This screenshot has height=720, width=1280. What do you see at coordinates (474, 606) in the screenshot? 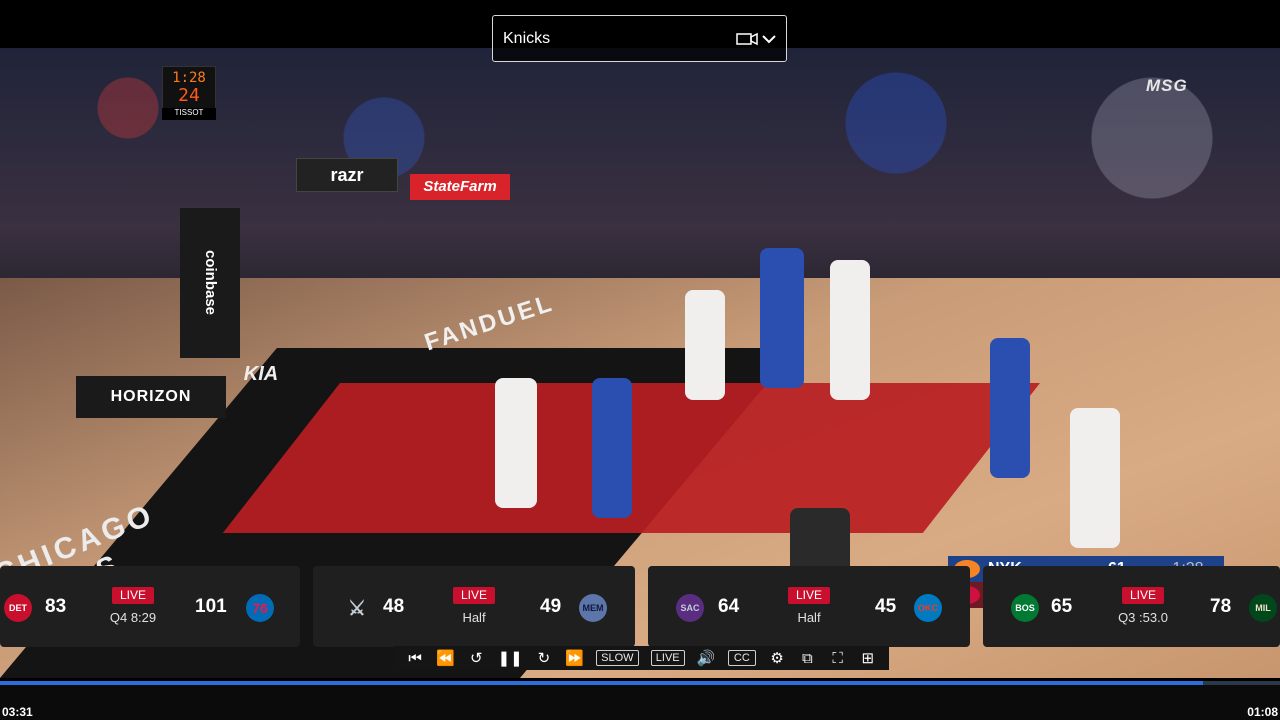
I see `game-card: ⚔ 48 LIVE Half 49 MEM` at bounding box center [474, 606].